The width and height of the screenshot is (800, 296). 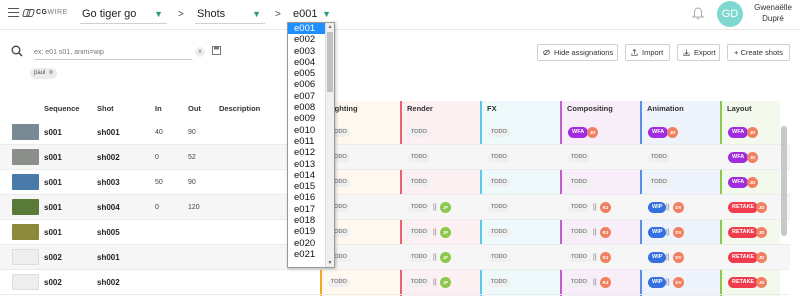 What do you see at coordinates (773, 13) in the screenshot?
I see `user-name: Gwenaëlle Dupré` at bounding box center [773, 13].